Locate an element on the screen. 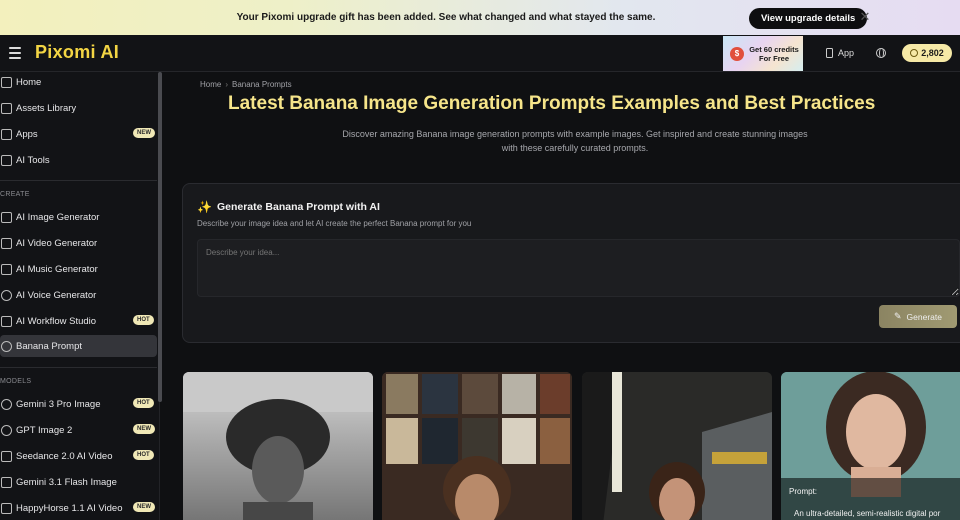 The width and height of the screenshot is (960, 520). records-image is located at coordinates (477, 446).